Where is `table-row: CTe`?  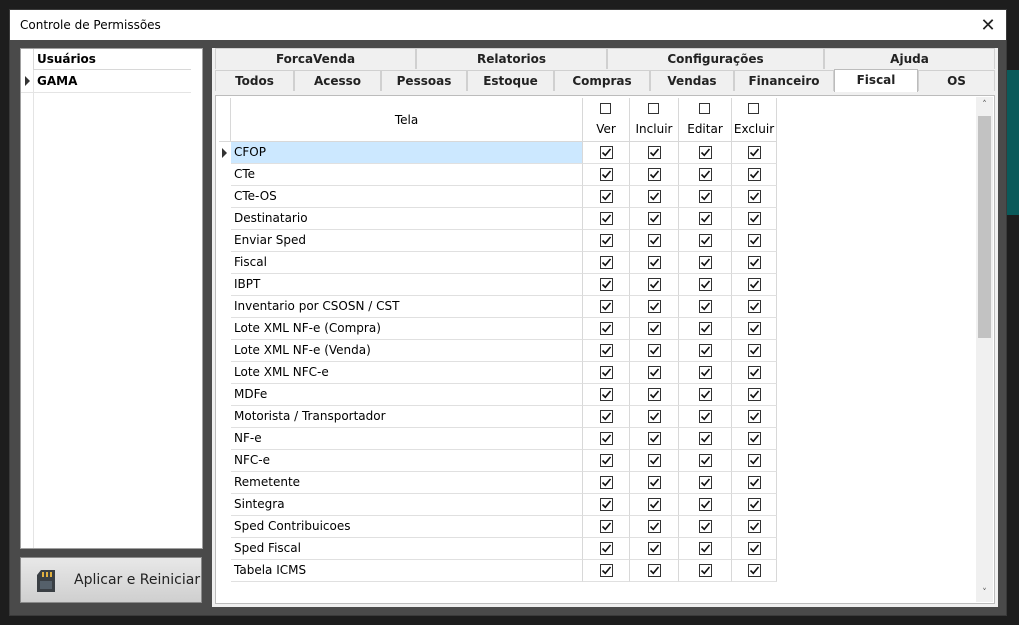 table-row: CTe is located at coordinates (498, 175).